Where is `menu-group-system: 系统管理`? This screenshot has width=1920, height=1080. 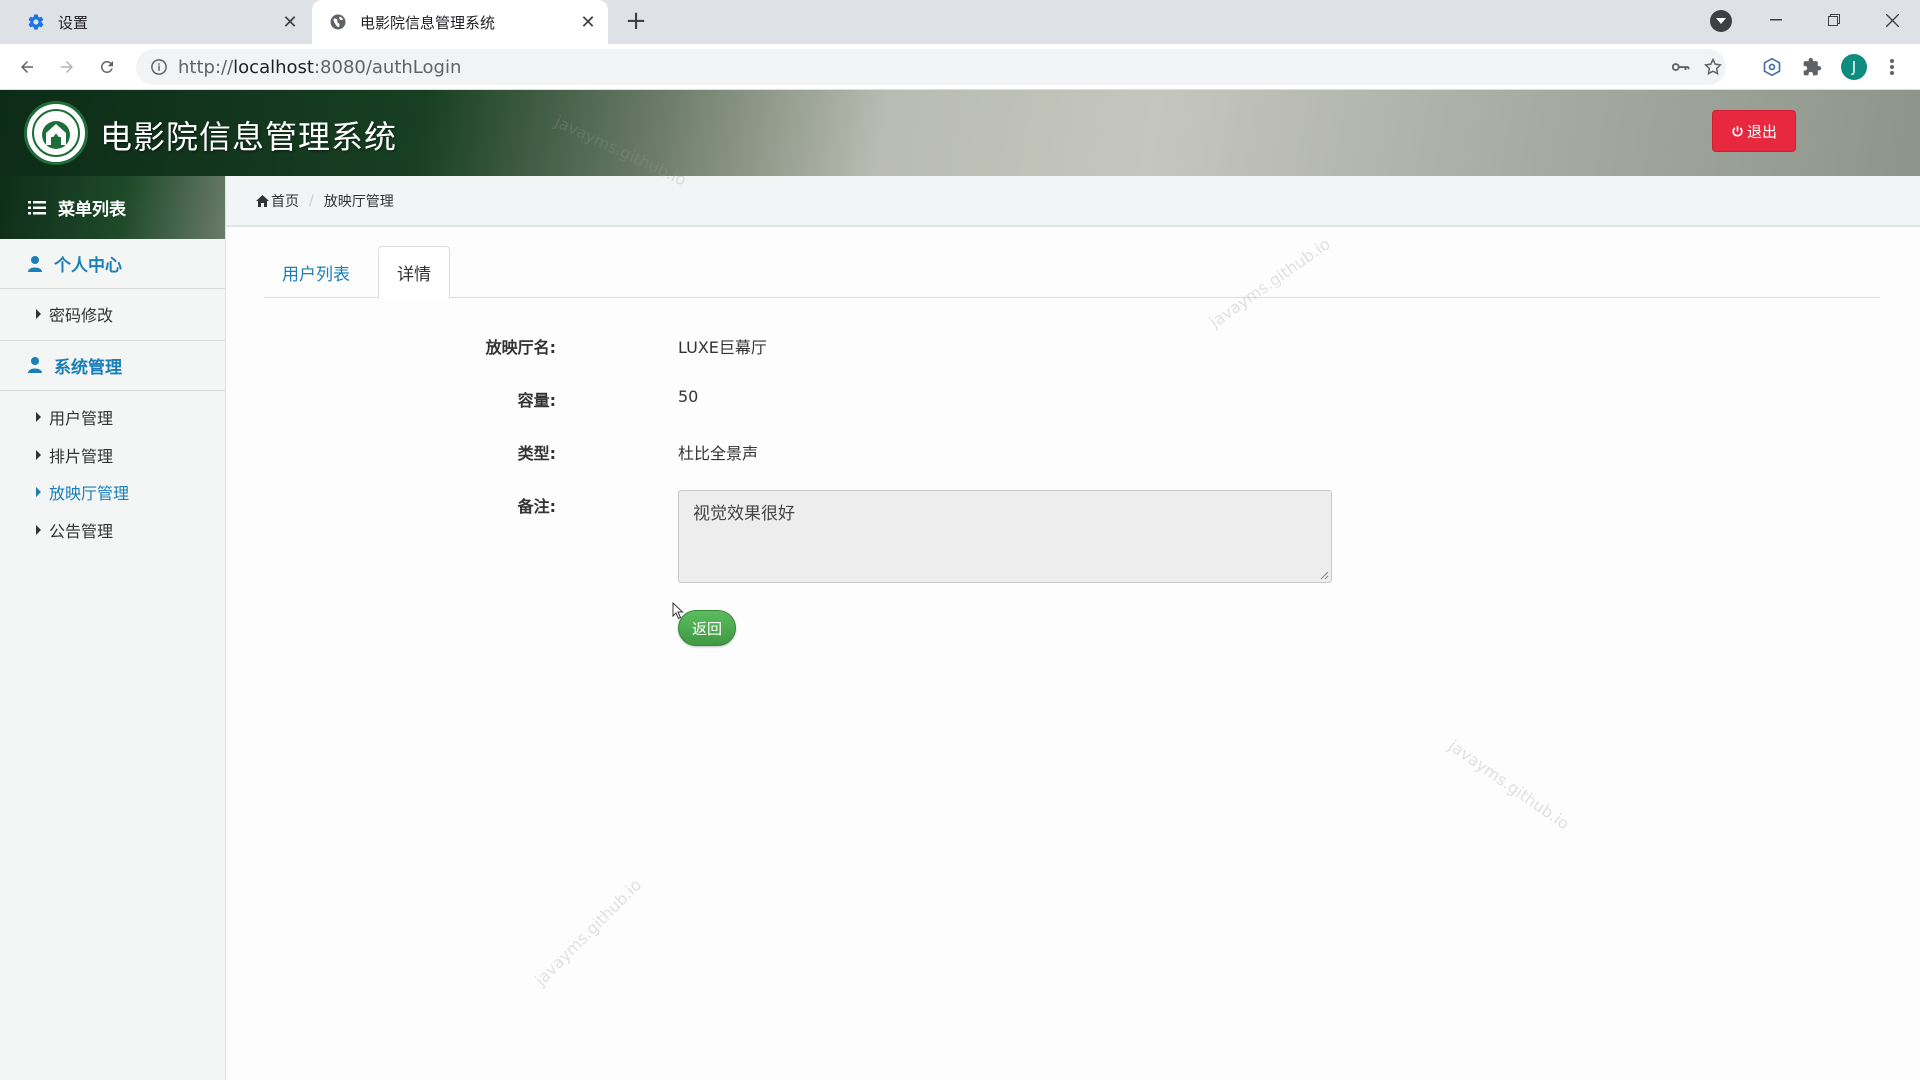
menu-group-system: 系统管理 is located at coordinates (112, 366).